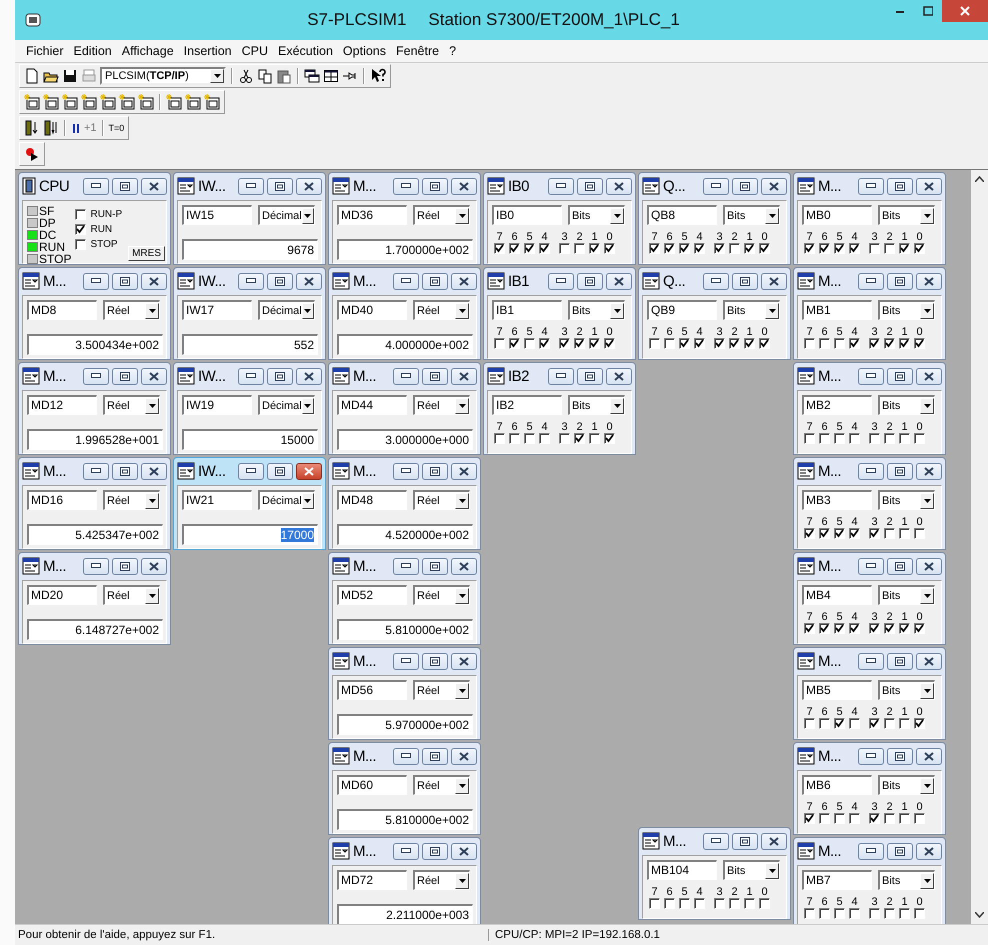  What do you see at coordinates (116, 128) in the screenshot?
I see `reset-timers-button: T=0` at bounding box center [116, 128].